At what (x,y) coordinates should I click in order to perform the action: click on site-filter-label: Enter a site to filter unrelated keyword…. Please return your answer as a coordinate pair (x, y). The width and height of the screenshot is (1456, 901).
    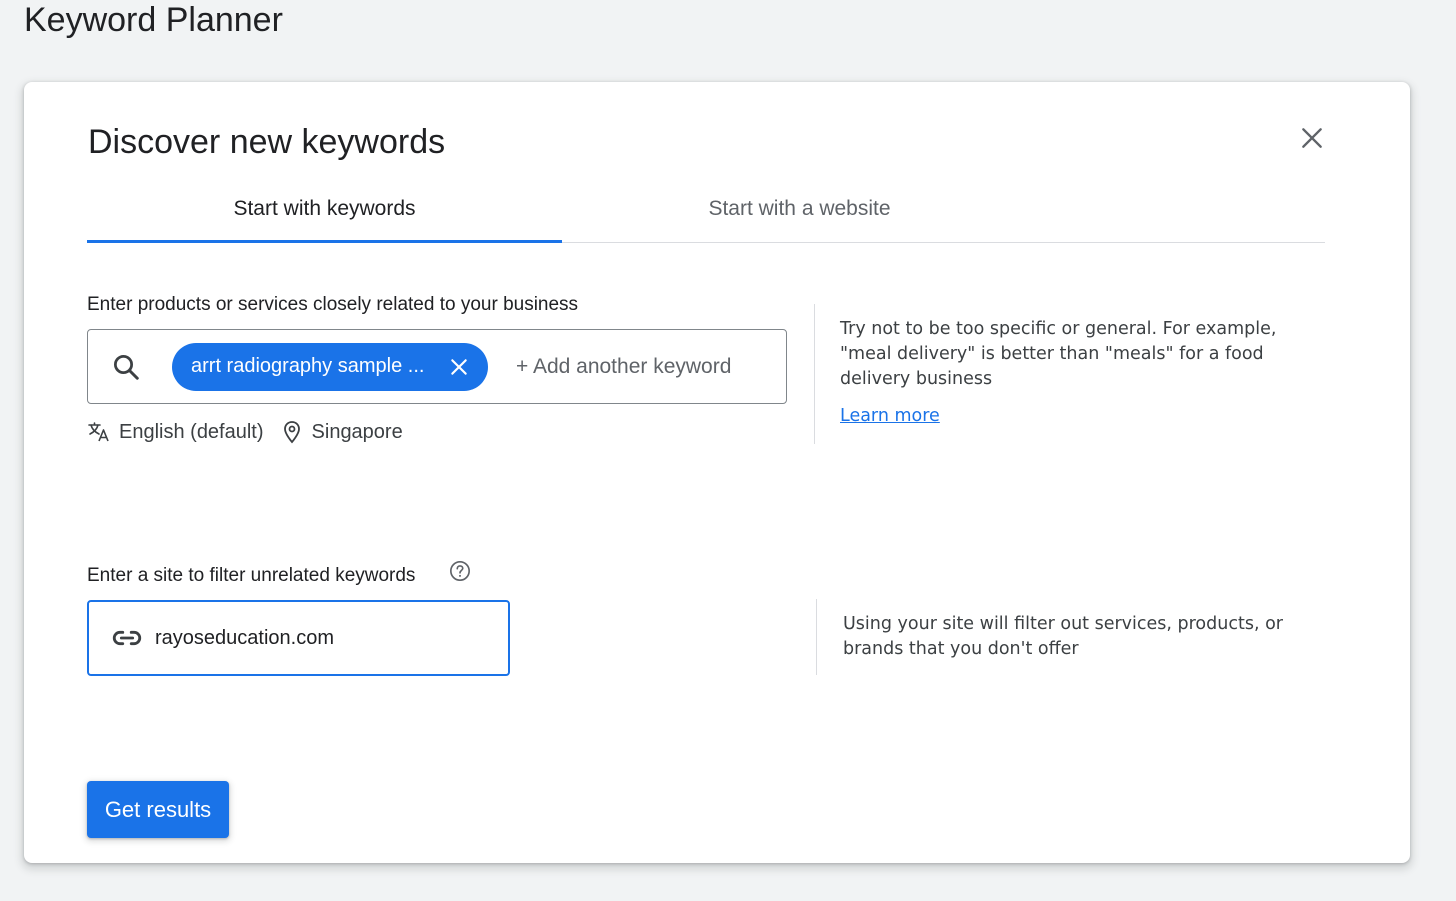
    Looking at the image, I should click on (251, 575).